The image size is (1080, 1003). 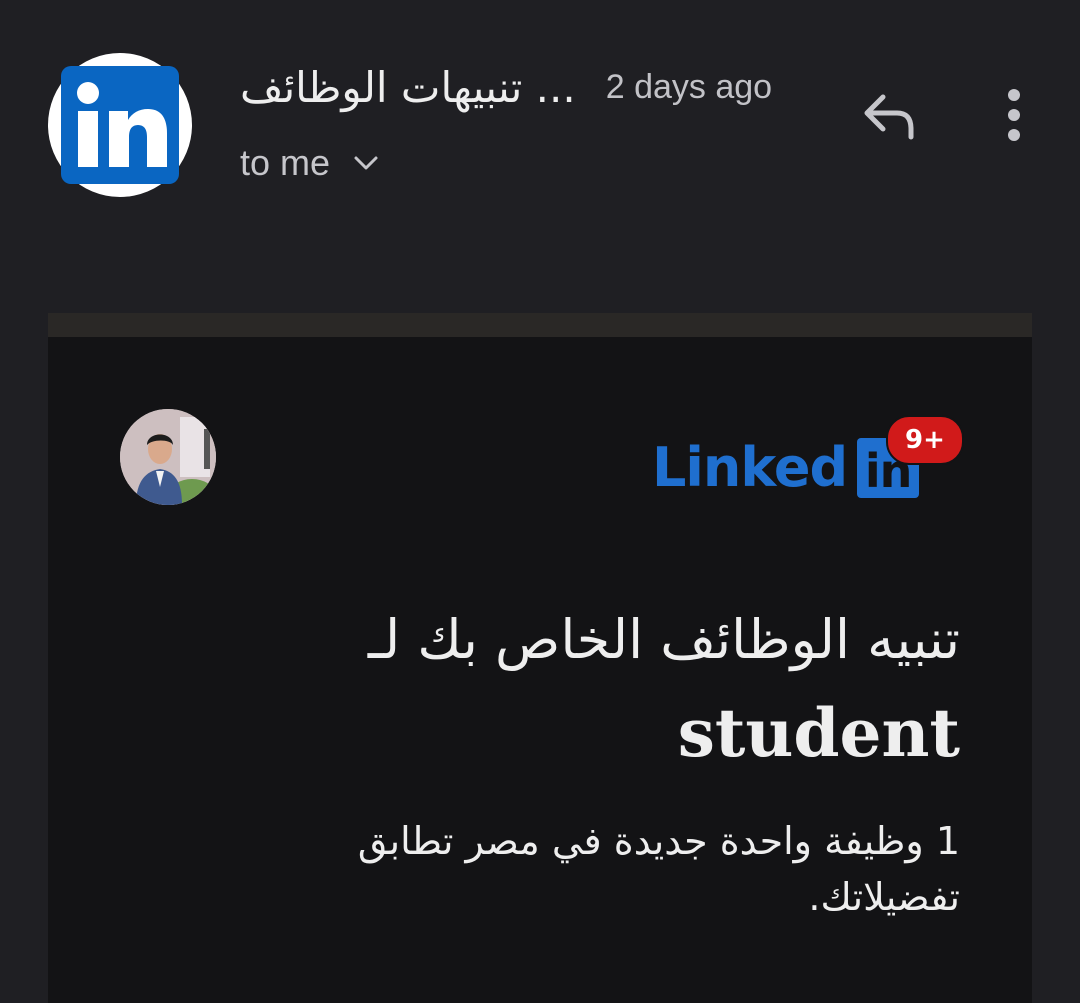 I want to click on more-options-button, so click(x=1014, y=115).